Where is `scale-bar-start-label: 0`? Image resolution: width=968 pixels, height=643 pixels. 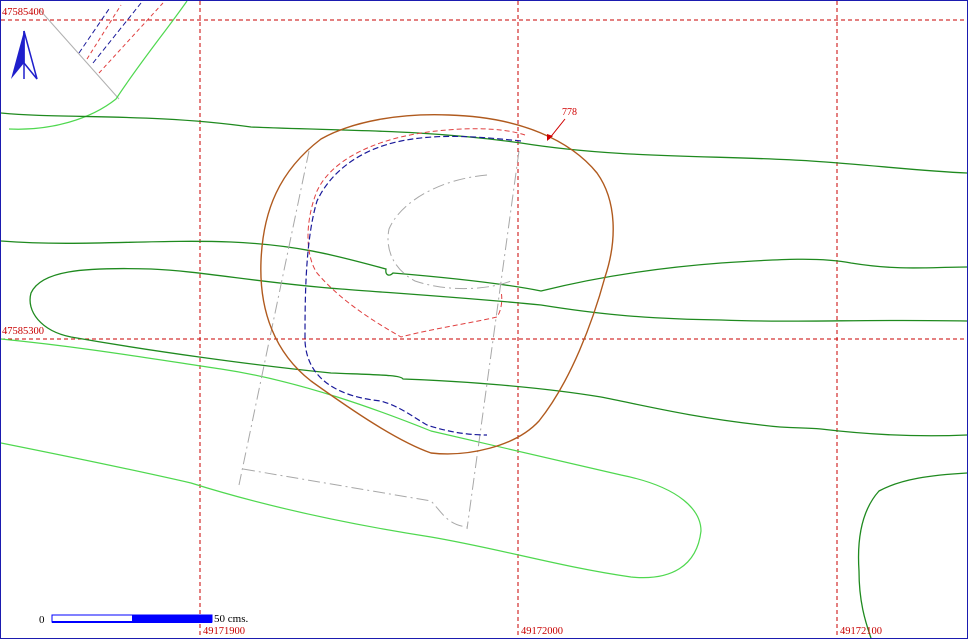
scale-bar-start-label: 0 is located at coordinates (42, 620).